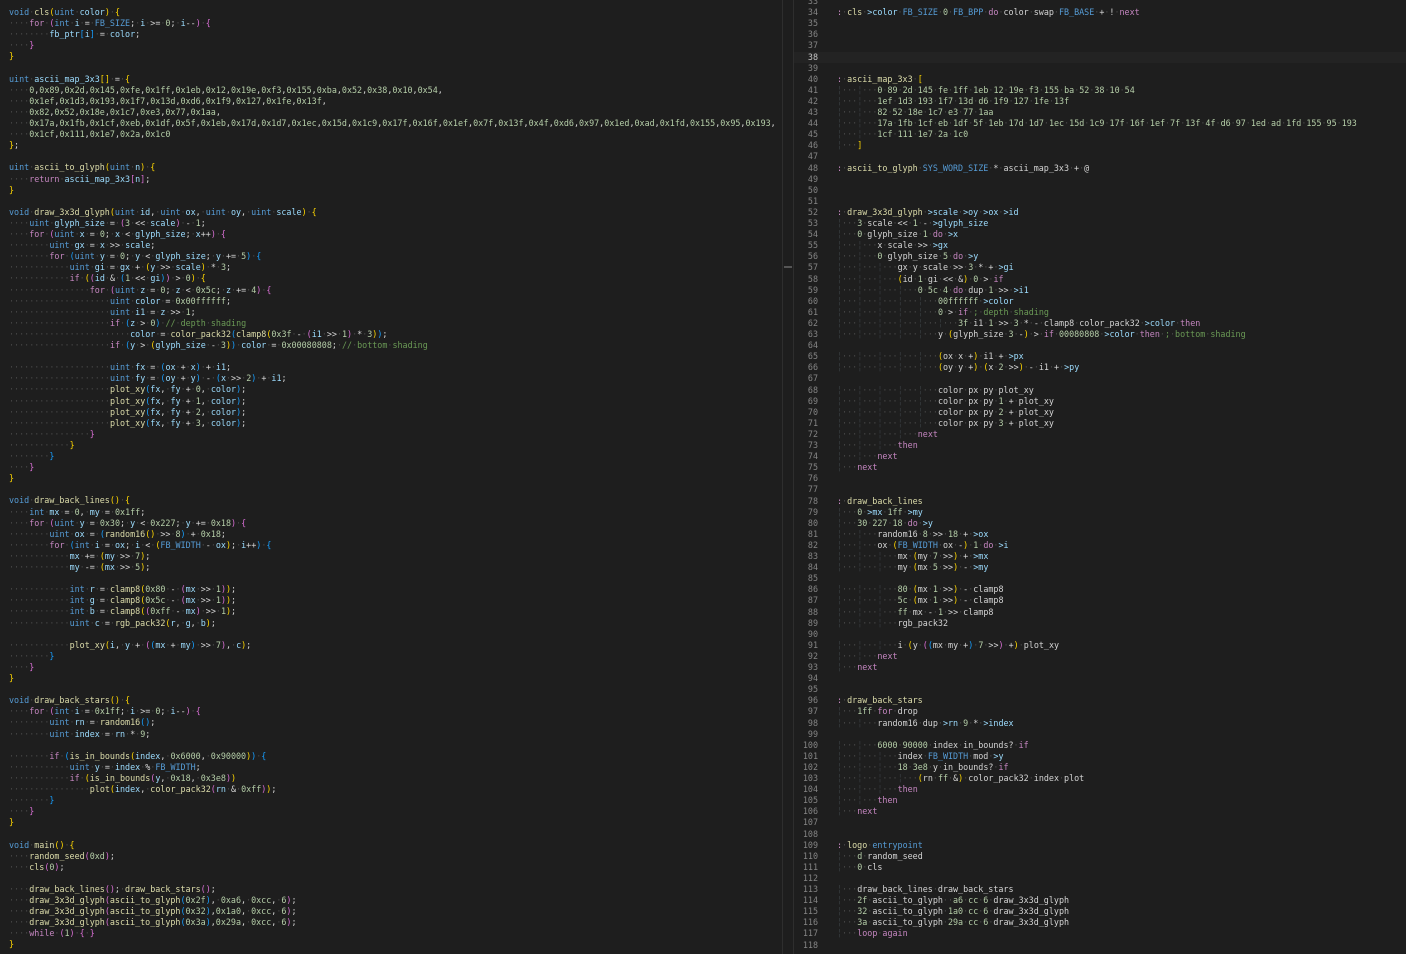  What do you see at coordinates (1100, 179) in the screenshot?
I see `code-line: 49` at bounding box center [1100, 179].